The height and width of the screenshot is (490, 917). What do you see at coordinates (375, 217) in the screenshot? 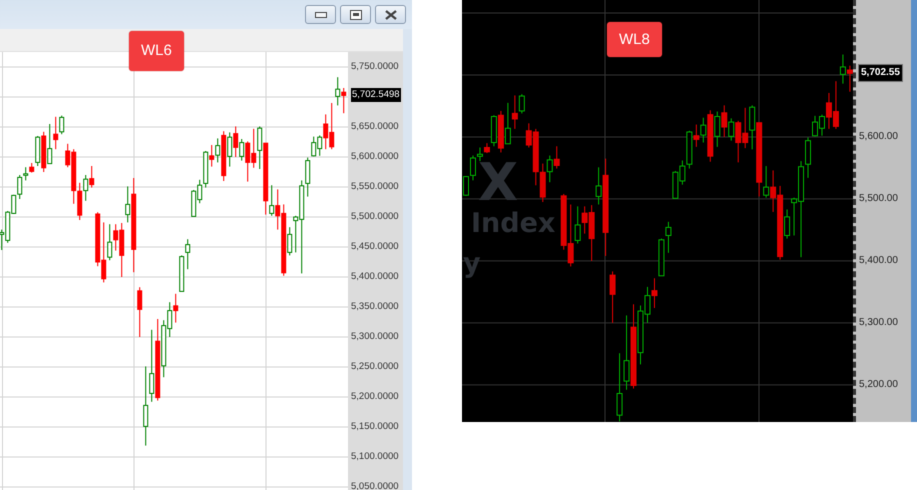
I see `price-tick-label: 5,500.0000` at bounding box center [375, 217].